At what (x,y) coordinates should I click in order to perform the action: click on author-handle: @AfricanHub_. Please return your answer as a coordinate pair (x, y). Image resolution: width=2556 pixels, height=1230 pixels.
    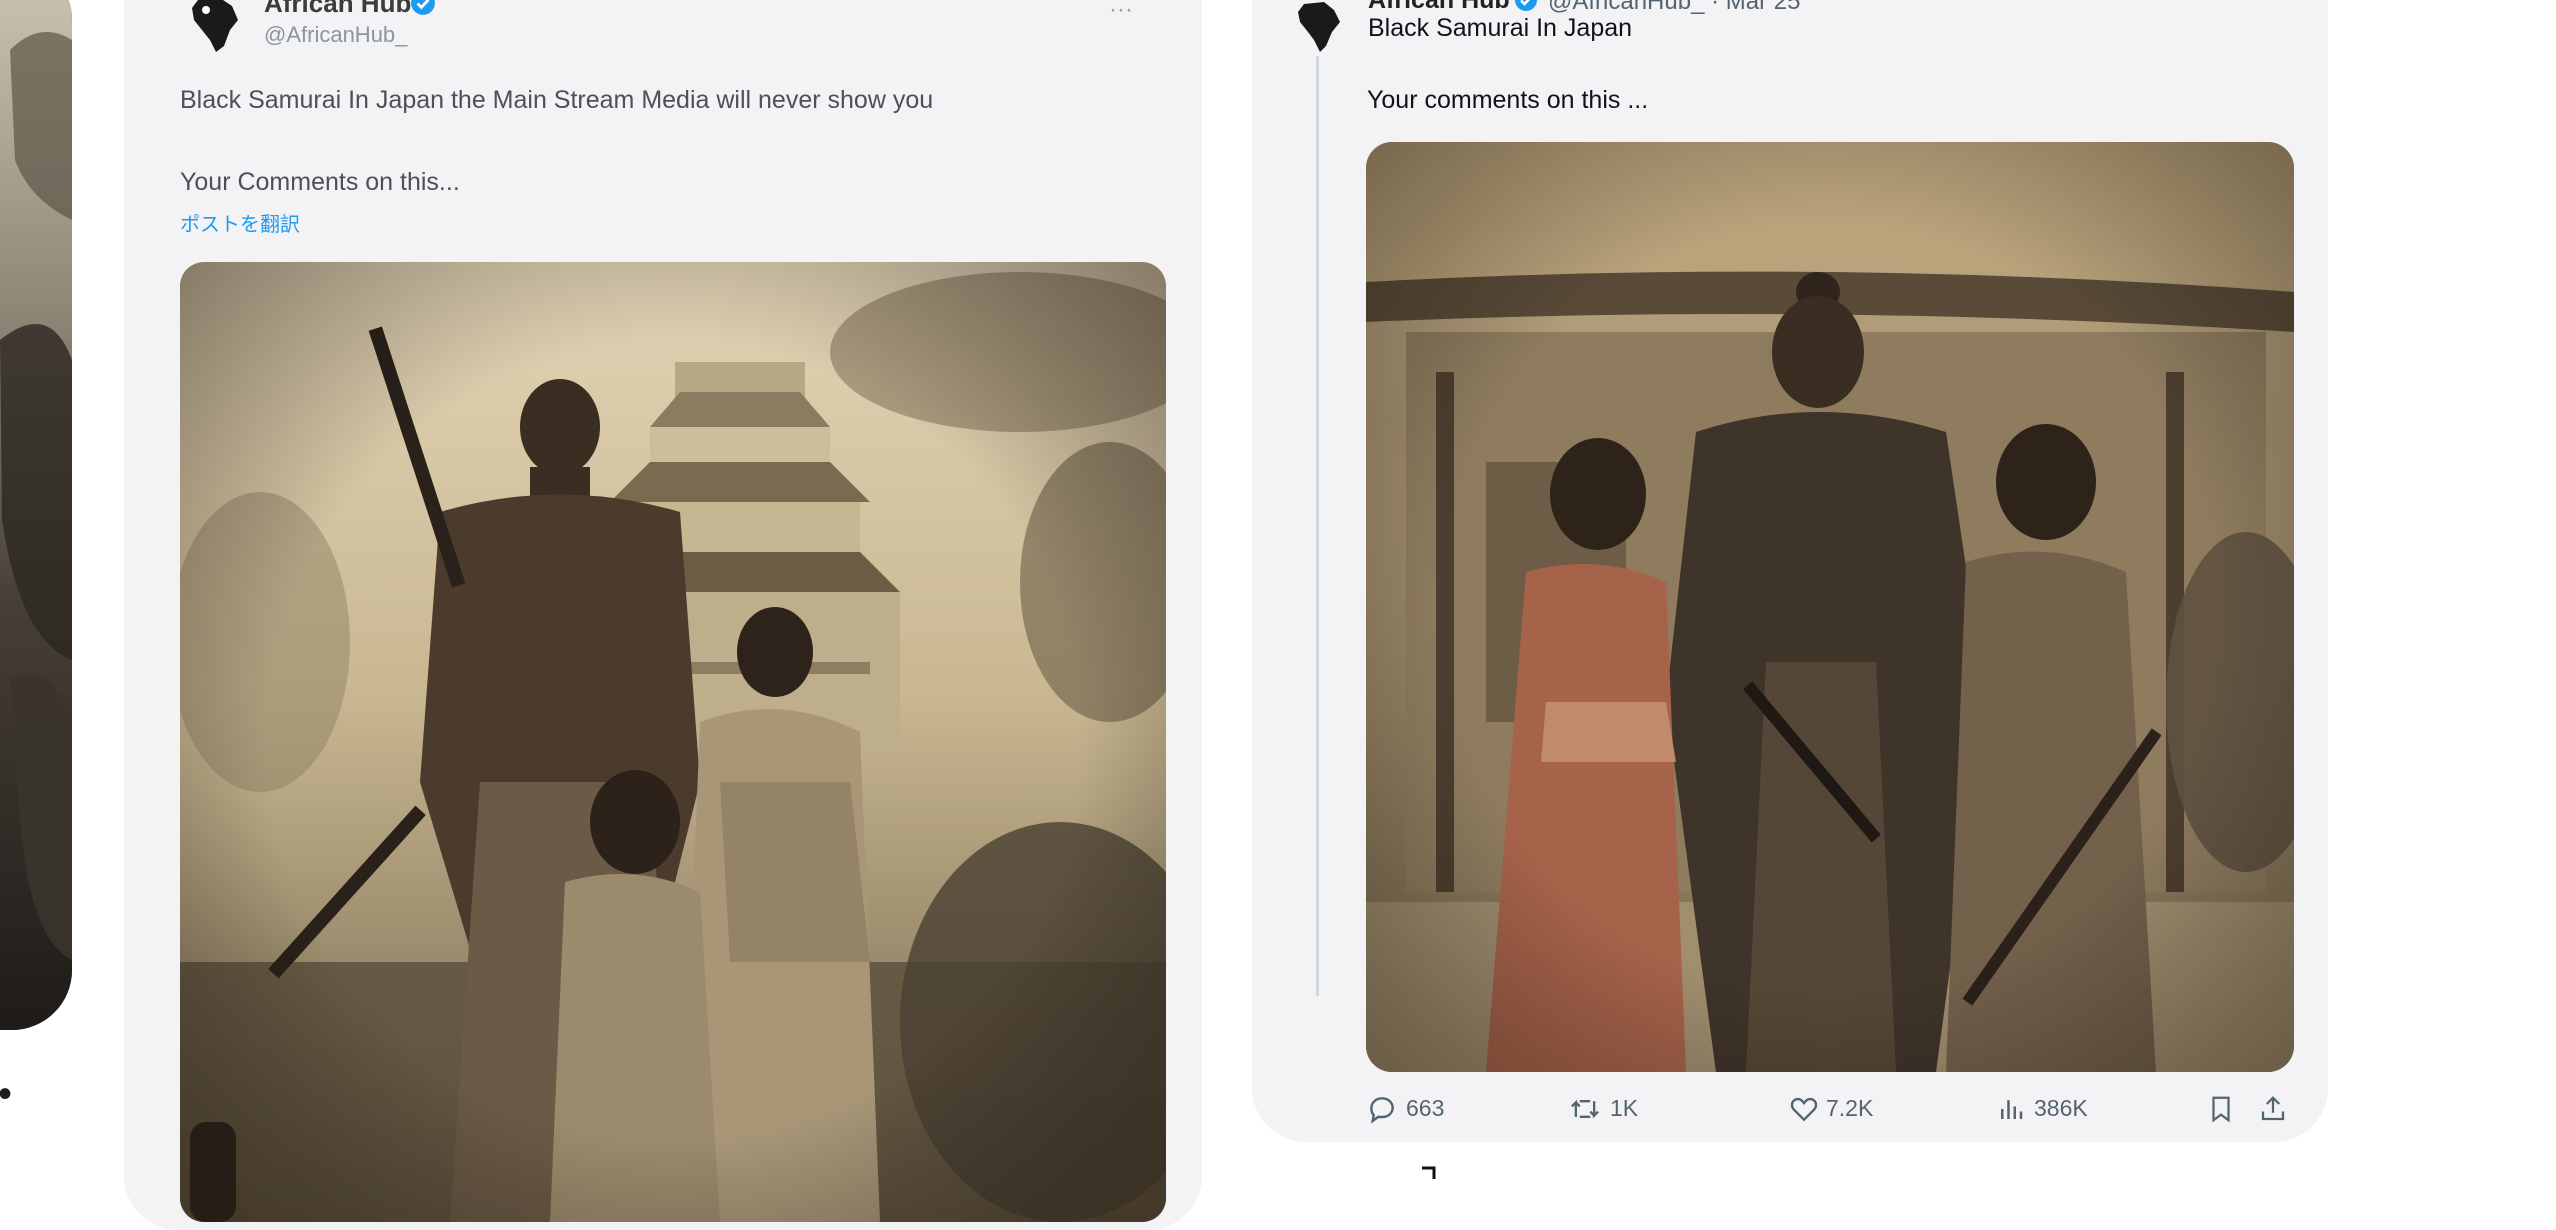
    Looking at the image, I should click on (335, 35).